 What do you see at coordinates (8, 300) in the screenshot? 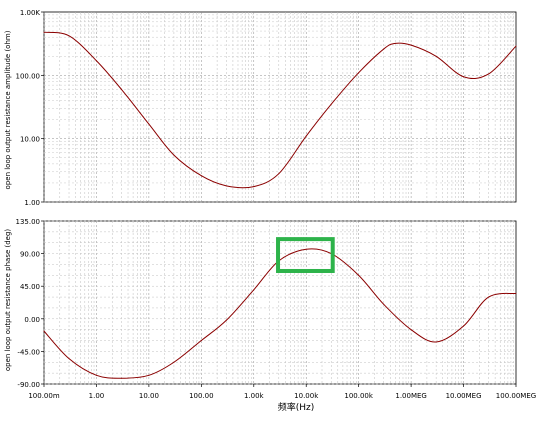
I see `phase-axis-label: open loop output resistance phase (deg)` at bounding box center [8, 300].